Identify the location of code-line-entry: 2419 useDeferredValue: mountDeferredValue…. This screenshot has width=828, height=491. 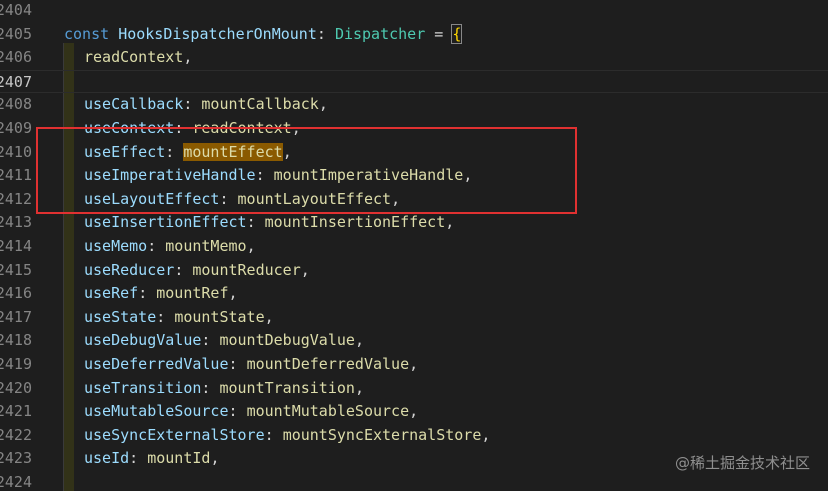
(414, 365).